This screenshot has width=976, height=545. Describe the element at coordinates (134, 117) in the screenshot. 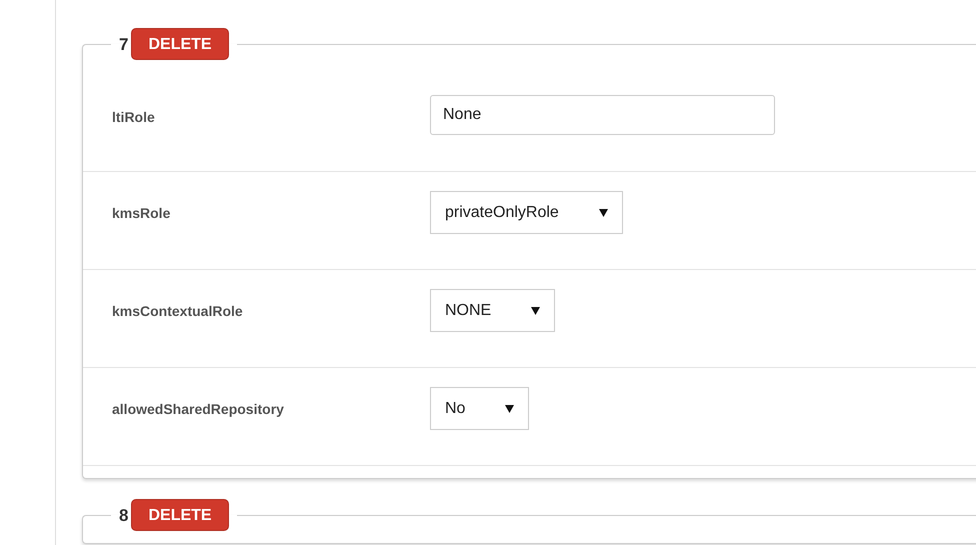

I see `field-label: ltiRole` at that location.